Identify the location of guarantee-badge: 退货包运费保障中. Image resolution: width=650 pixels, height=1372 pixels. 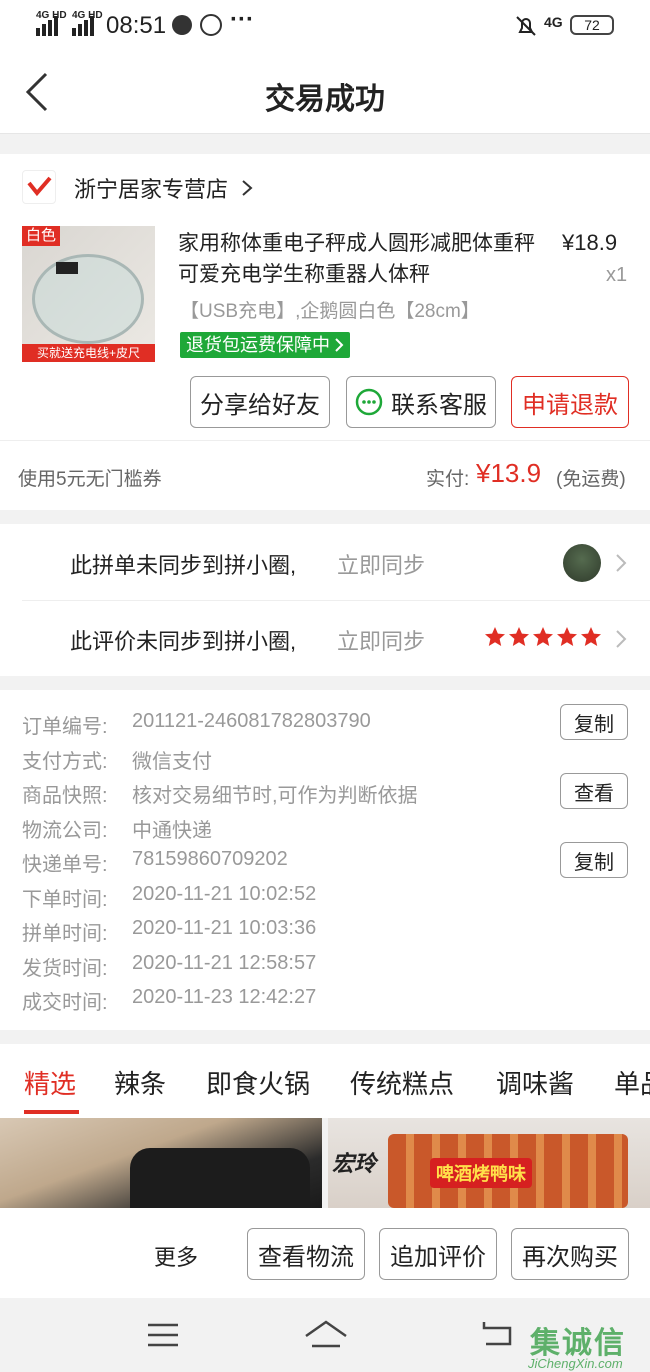
(265, 345).